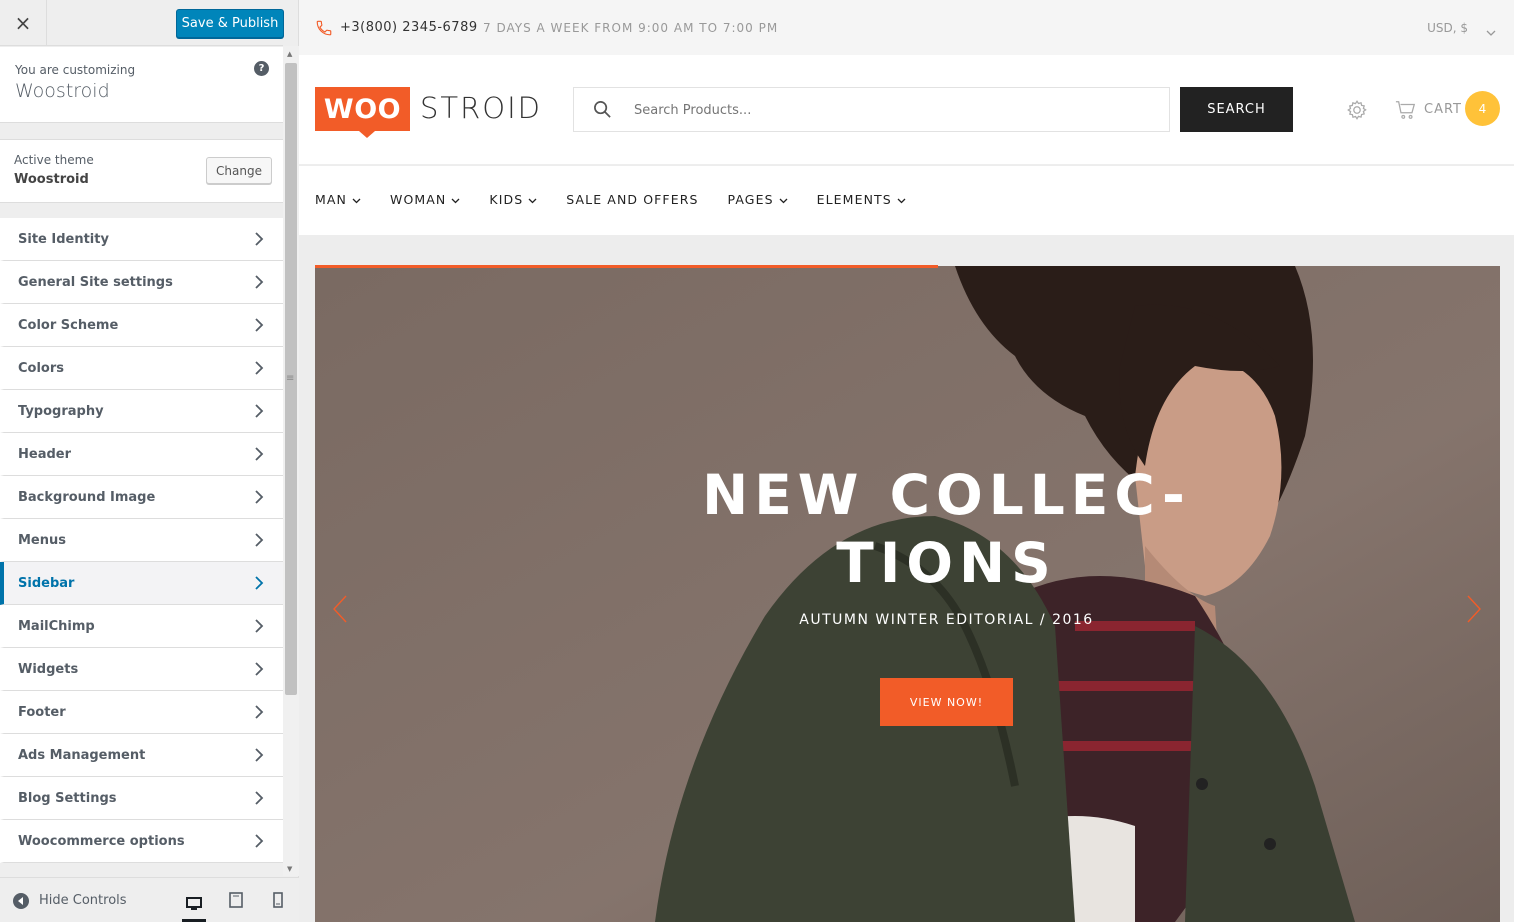 The width and height of the screenshot is (1514, 922). What do you see at coordinates (82, 755) in the screenshot?
I see `section-label: Ads Management` at bounding box center [82, 755].